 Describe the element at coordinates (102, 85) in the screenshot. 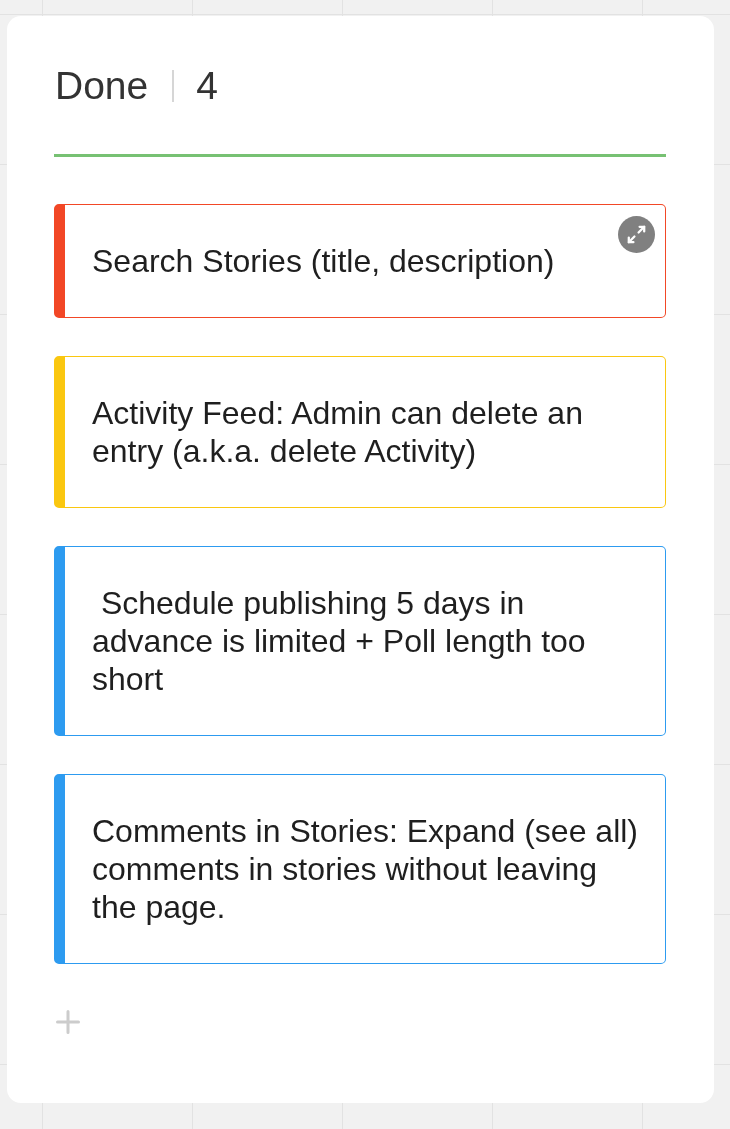

I see `column-title: Done` at that location.